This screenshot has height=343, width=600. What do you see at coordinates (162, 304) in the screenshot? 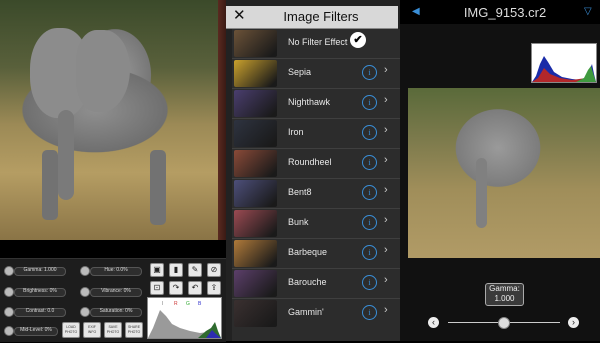
I see `histogram-legend-i: I` at bounding box center [162, 304].